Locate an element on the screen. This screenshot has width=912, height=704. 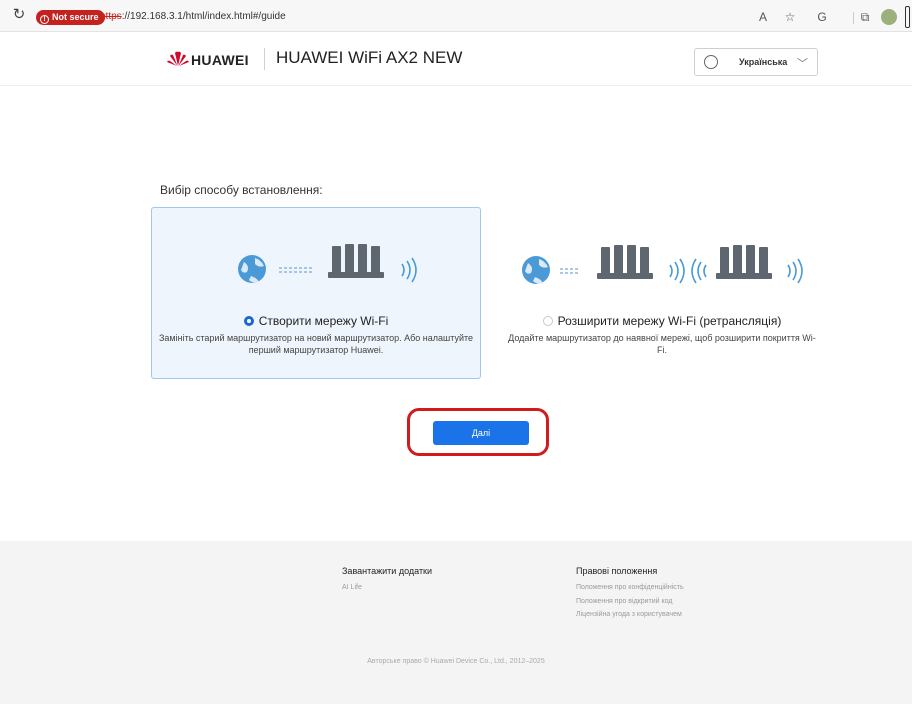
option-extend-wifi-radio: Розширити мережу Wi-Fi (ретрансляція) is located at coordinates (662, 321).